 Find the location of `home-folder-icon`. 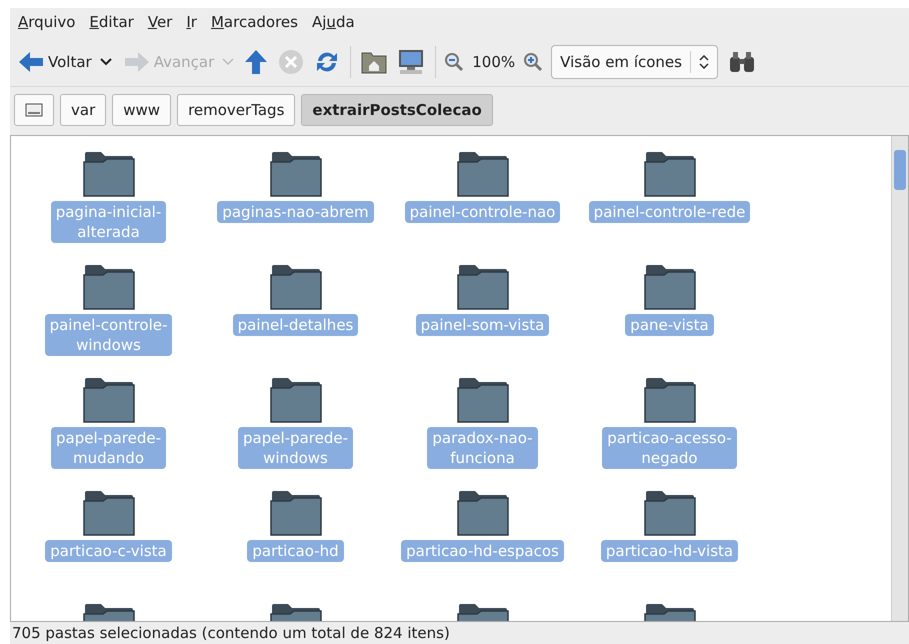

home-folder-icon is located at coordinates (374, 62).